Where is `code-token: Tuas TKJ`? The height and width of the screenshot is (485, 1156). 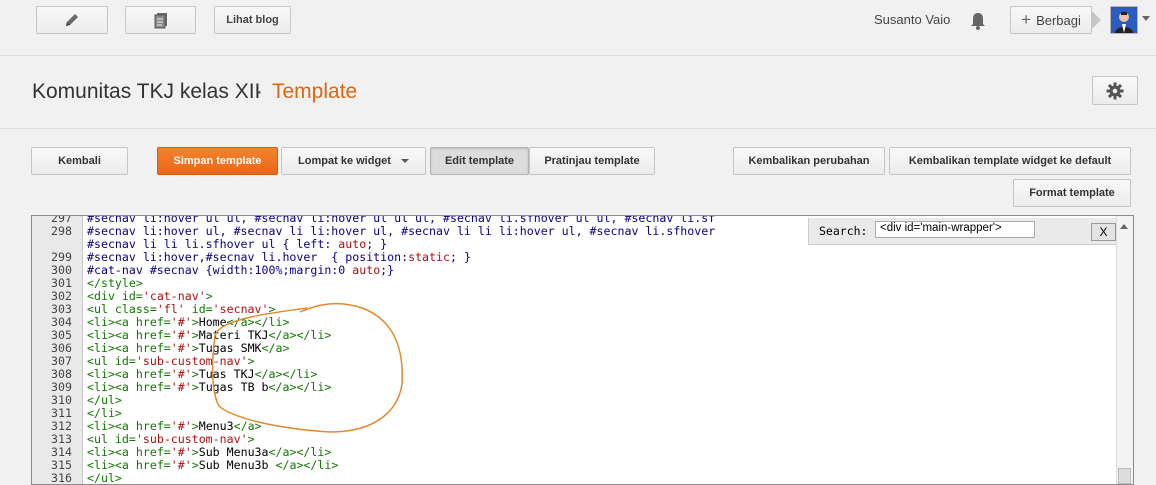
code-token: Tuas TKJ is located at coordinates (226, 374).